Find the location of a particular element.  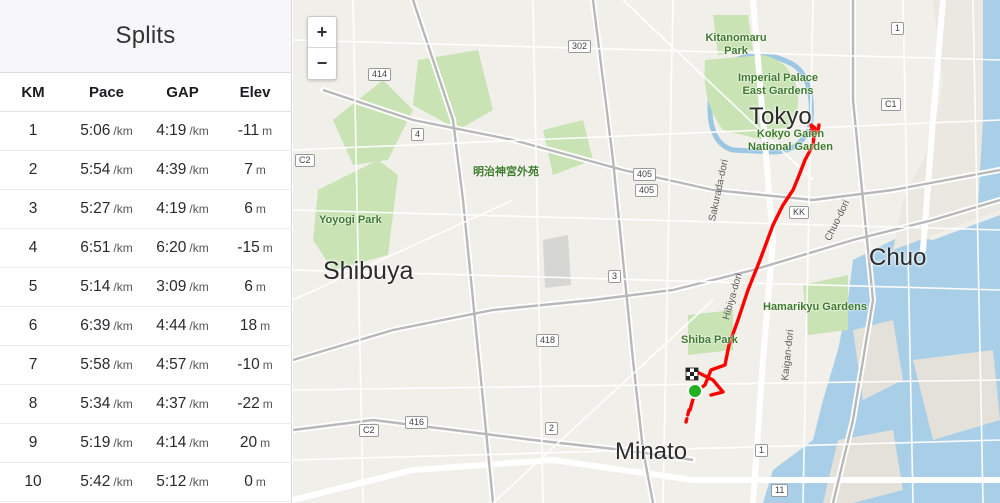

split-pace: 5:42/km is located at coordinates (106, 482).